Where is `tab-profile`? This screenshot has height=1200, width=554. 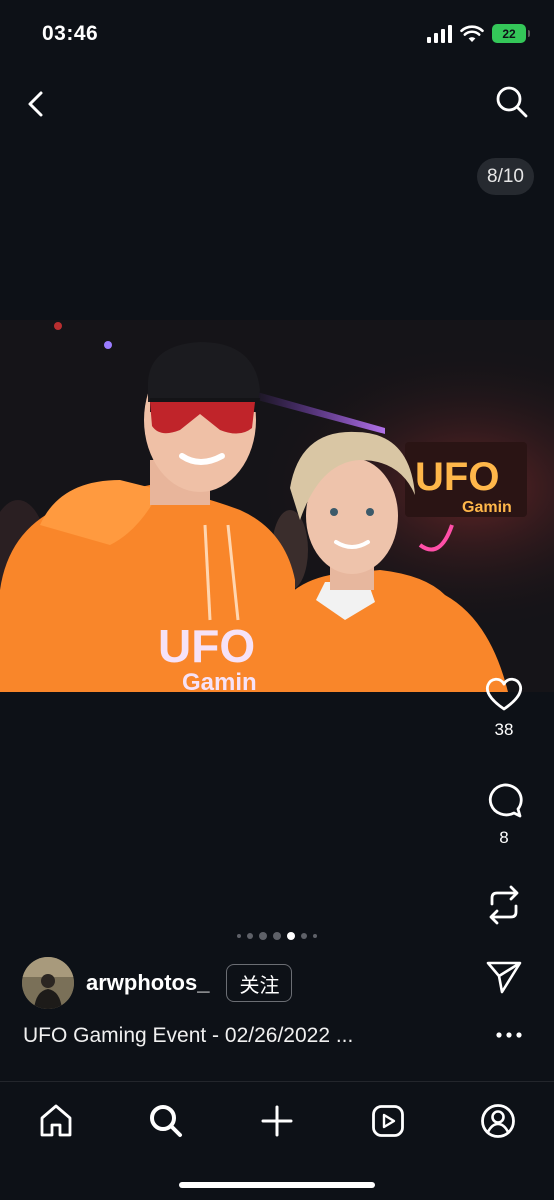 tab-profile is located at coordinates (498, 1121).